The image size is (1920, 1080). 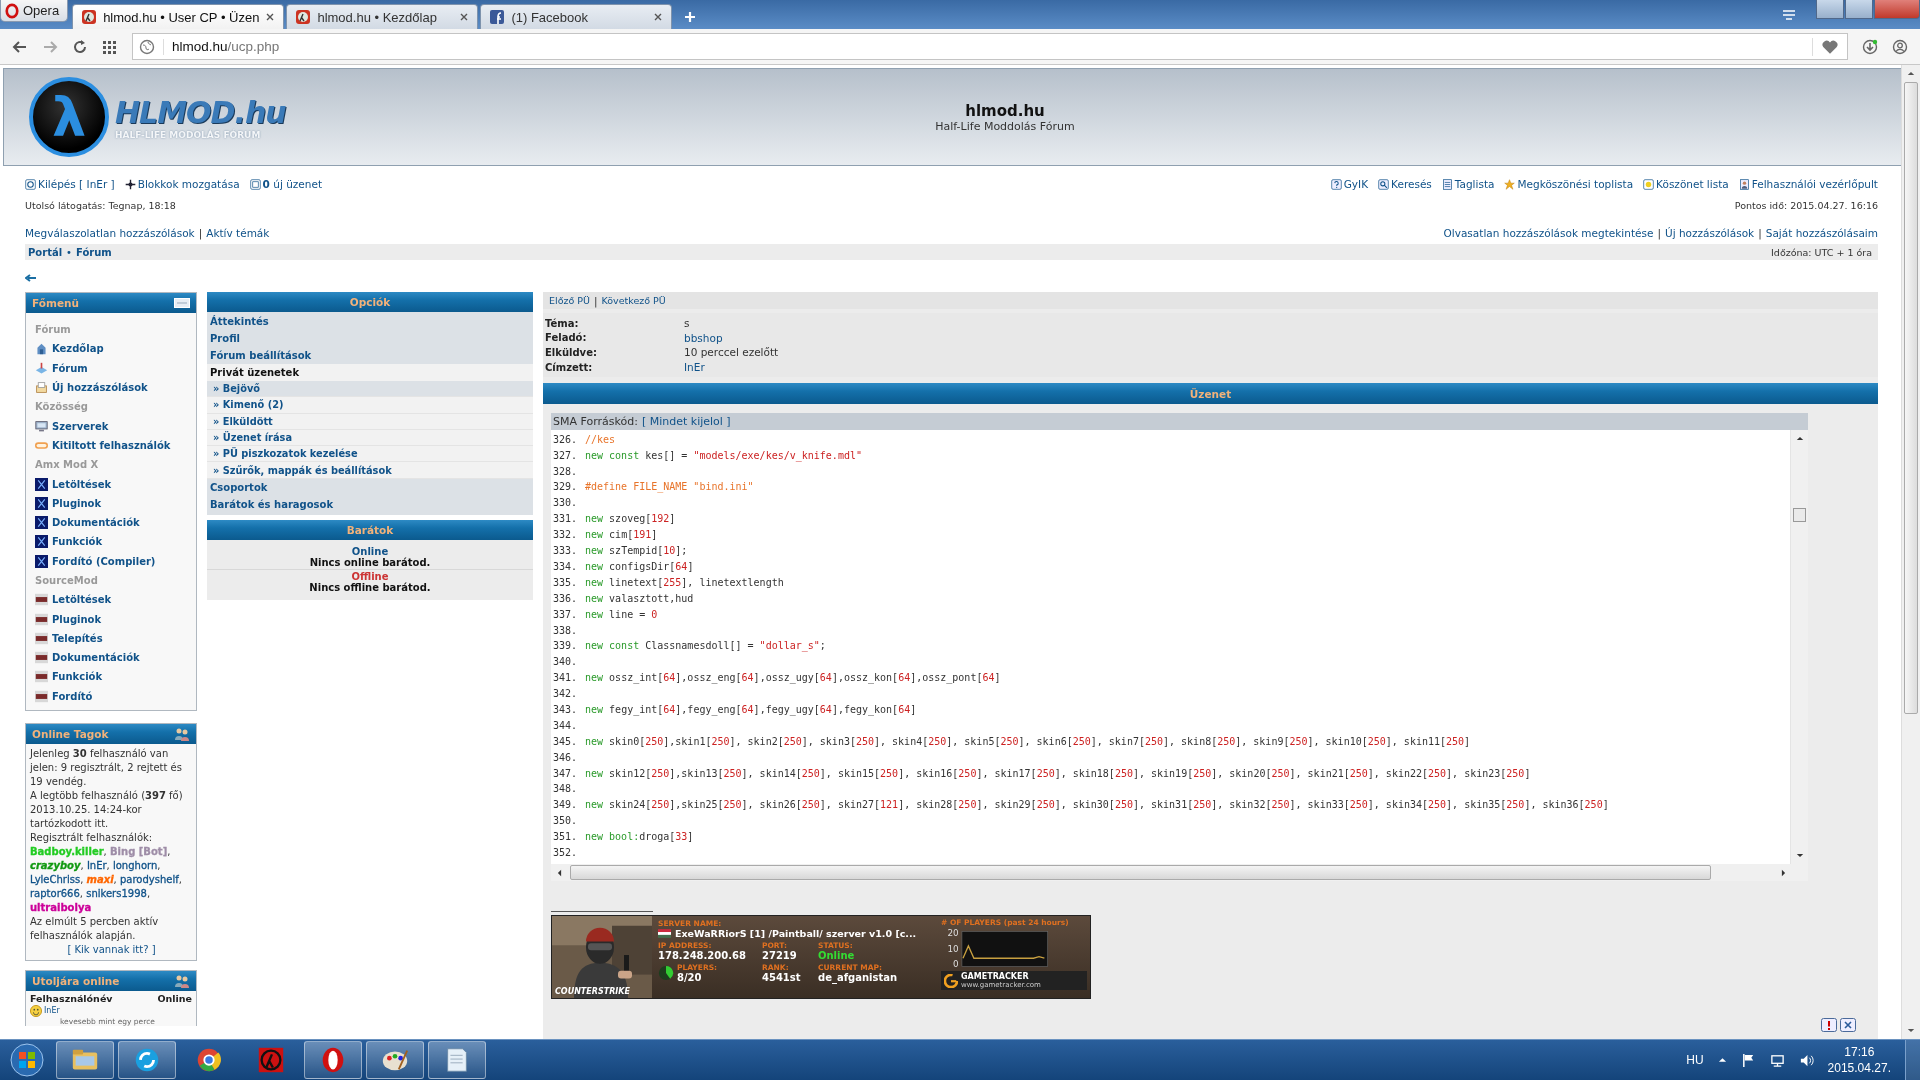 I want to click on options-link: Barátok és haragosok, so click(x=371, y=504).